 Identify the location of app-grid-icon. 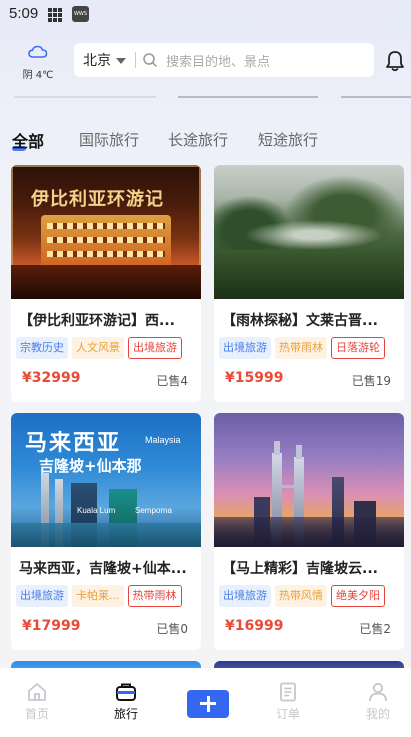
(55, 15).